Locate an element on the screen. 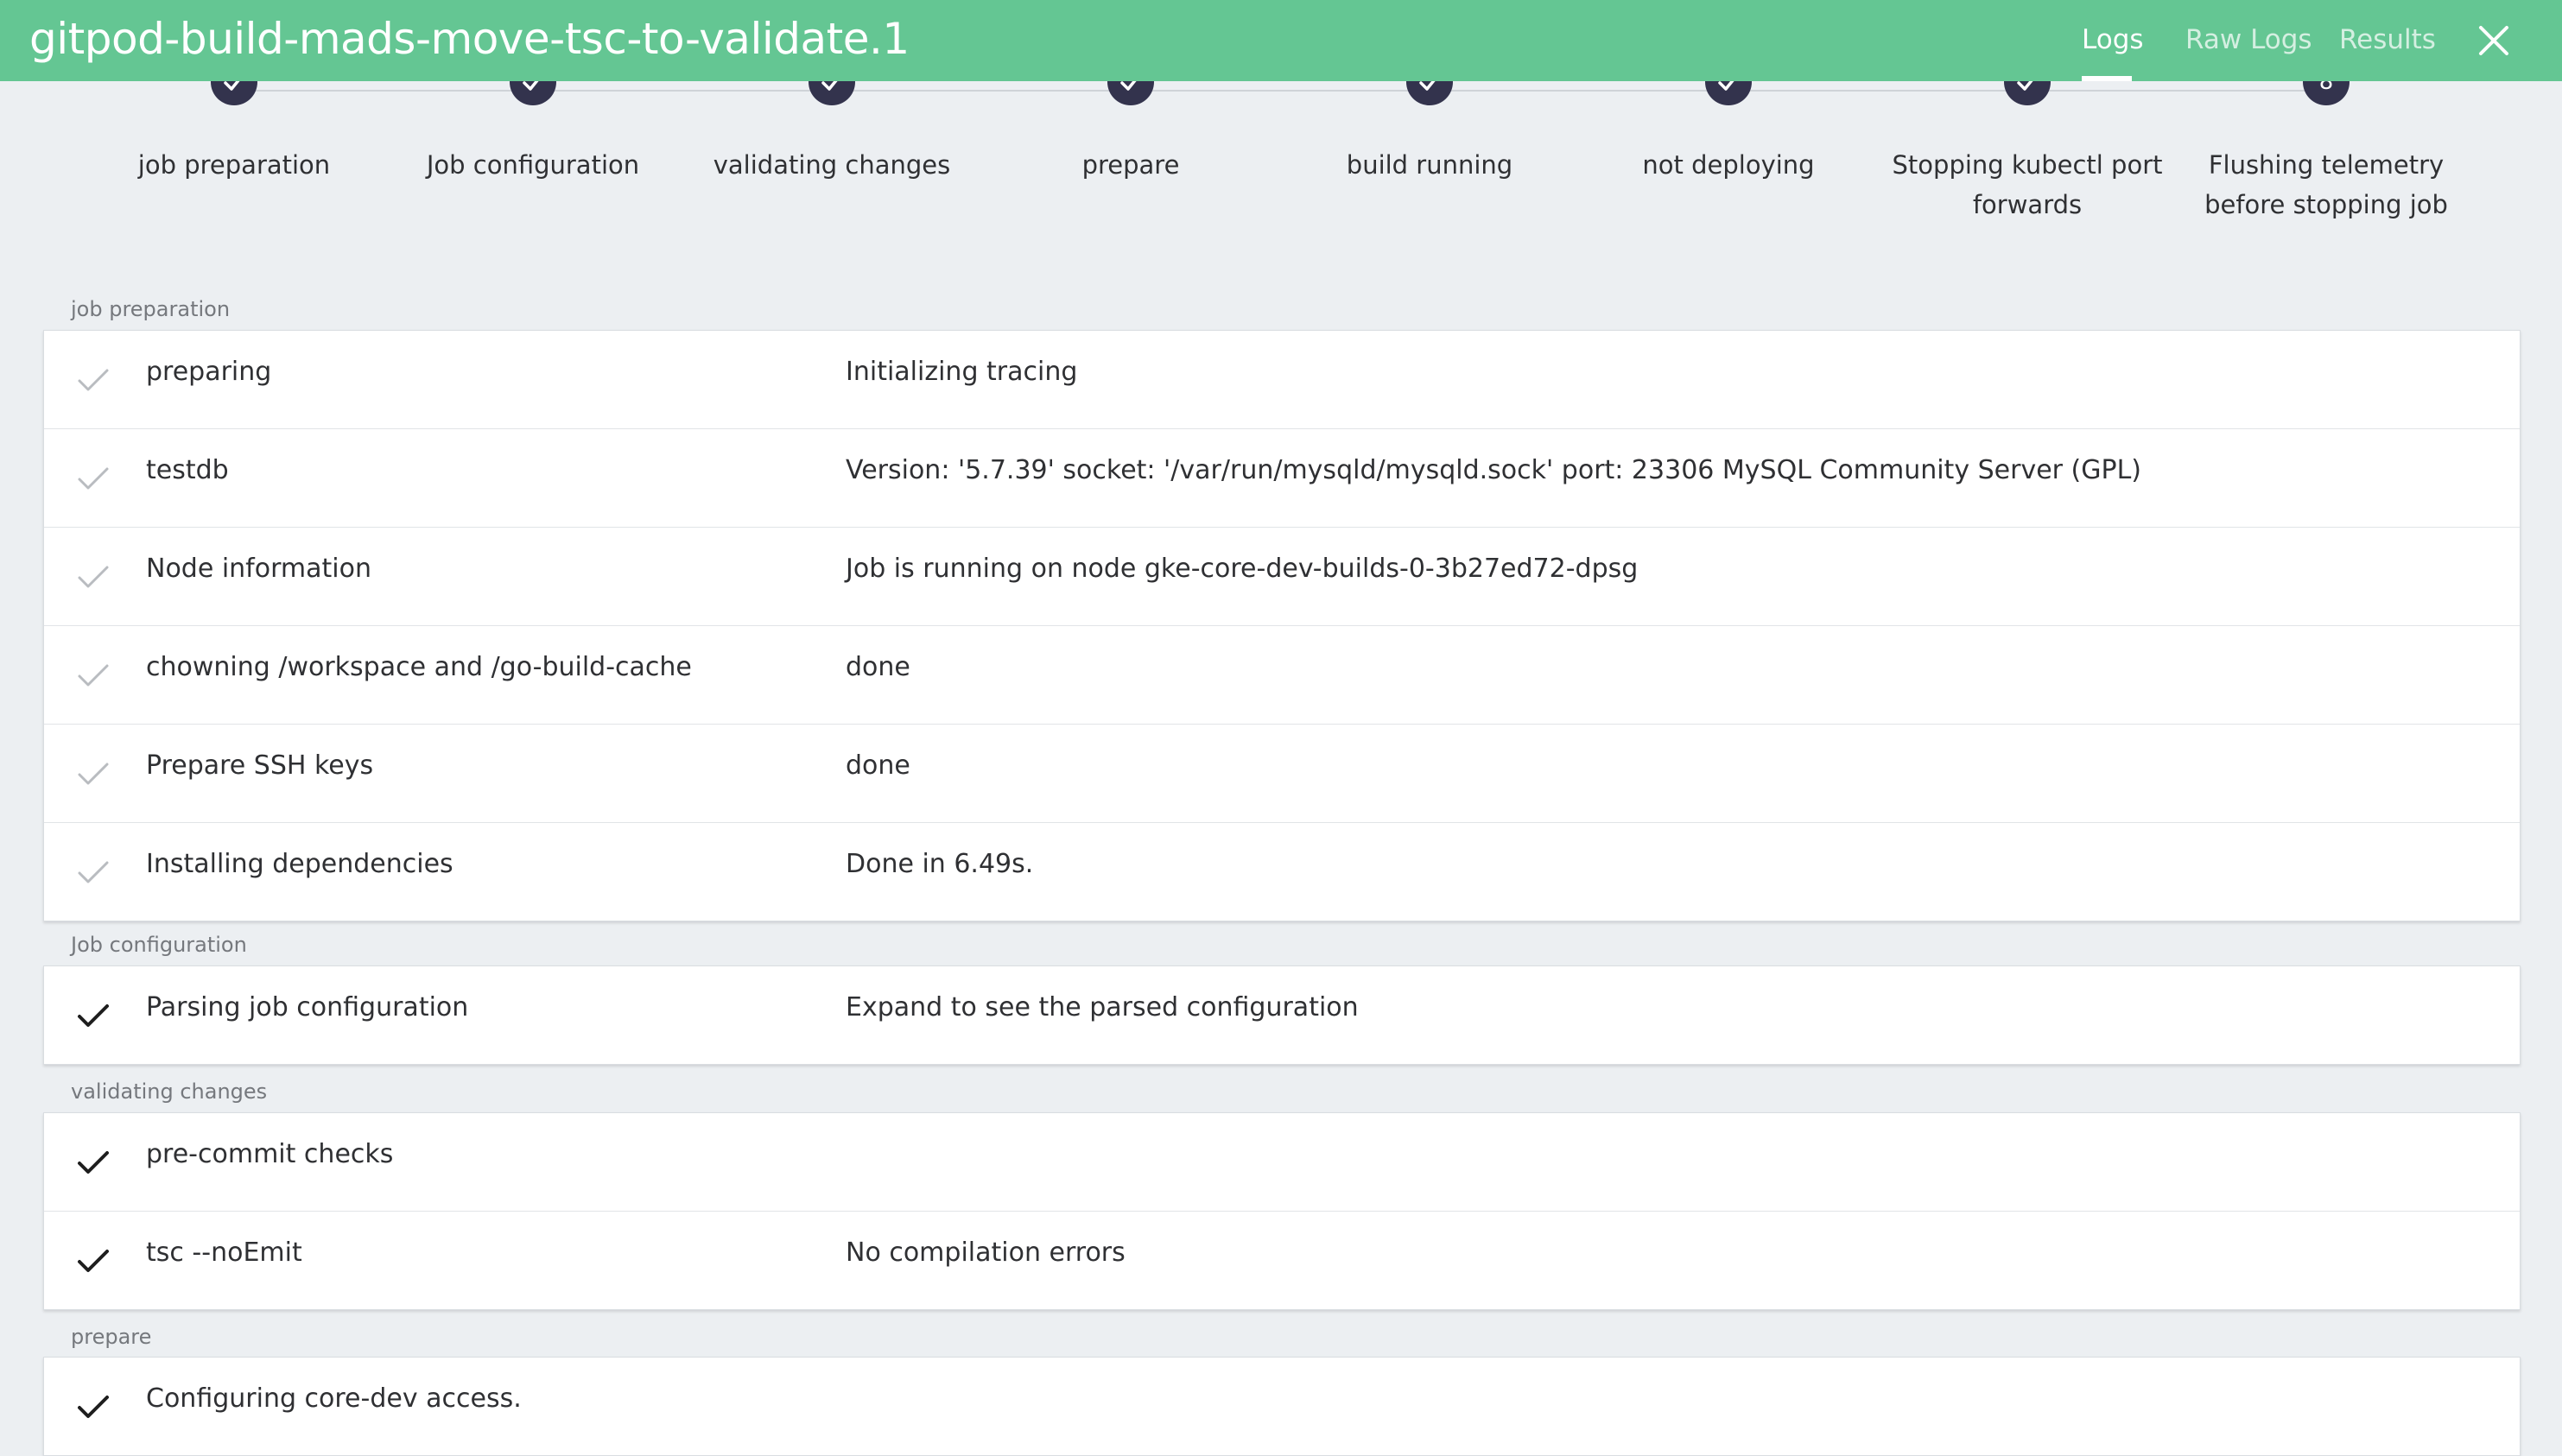 The height and width of the screenshot is (1456, 2562). section-label-job-preparation: job preparation is located at coordinates (151, 309).